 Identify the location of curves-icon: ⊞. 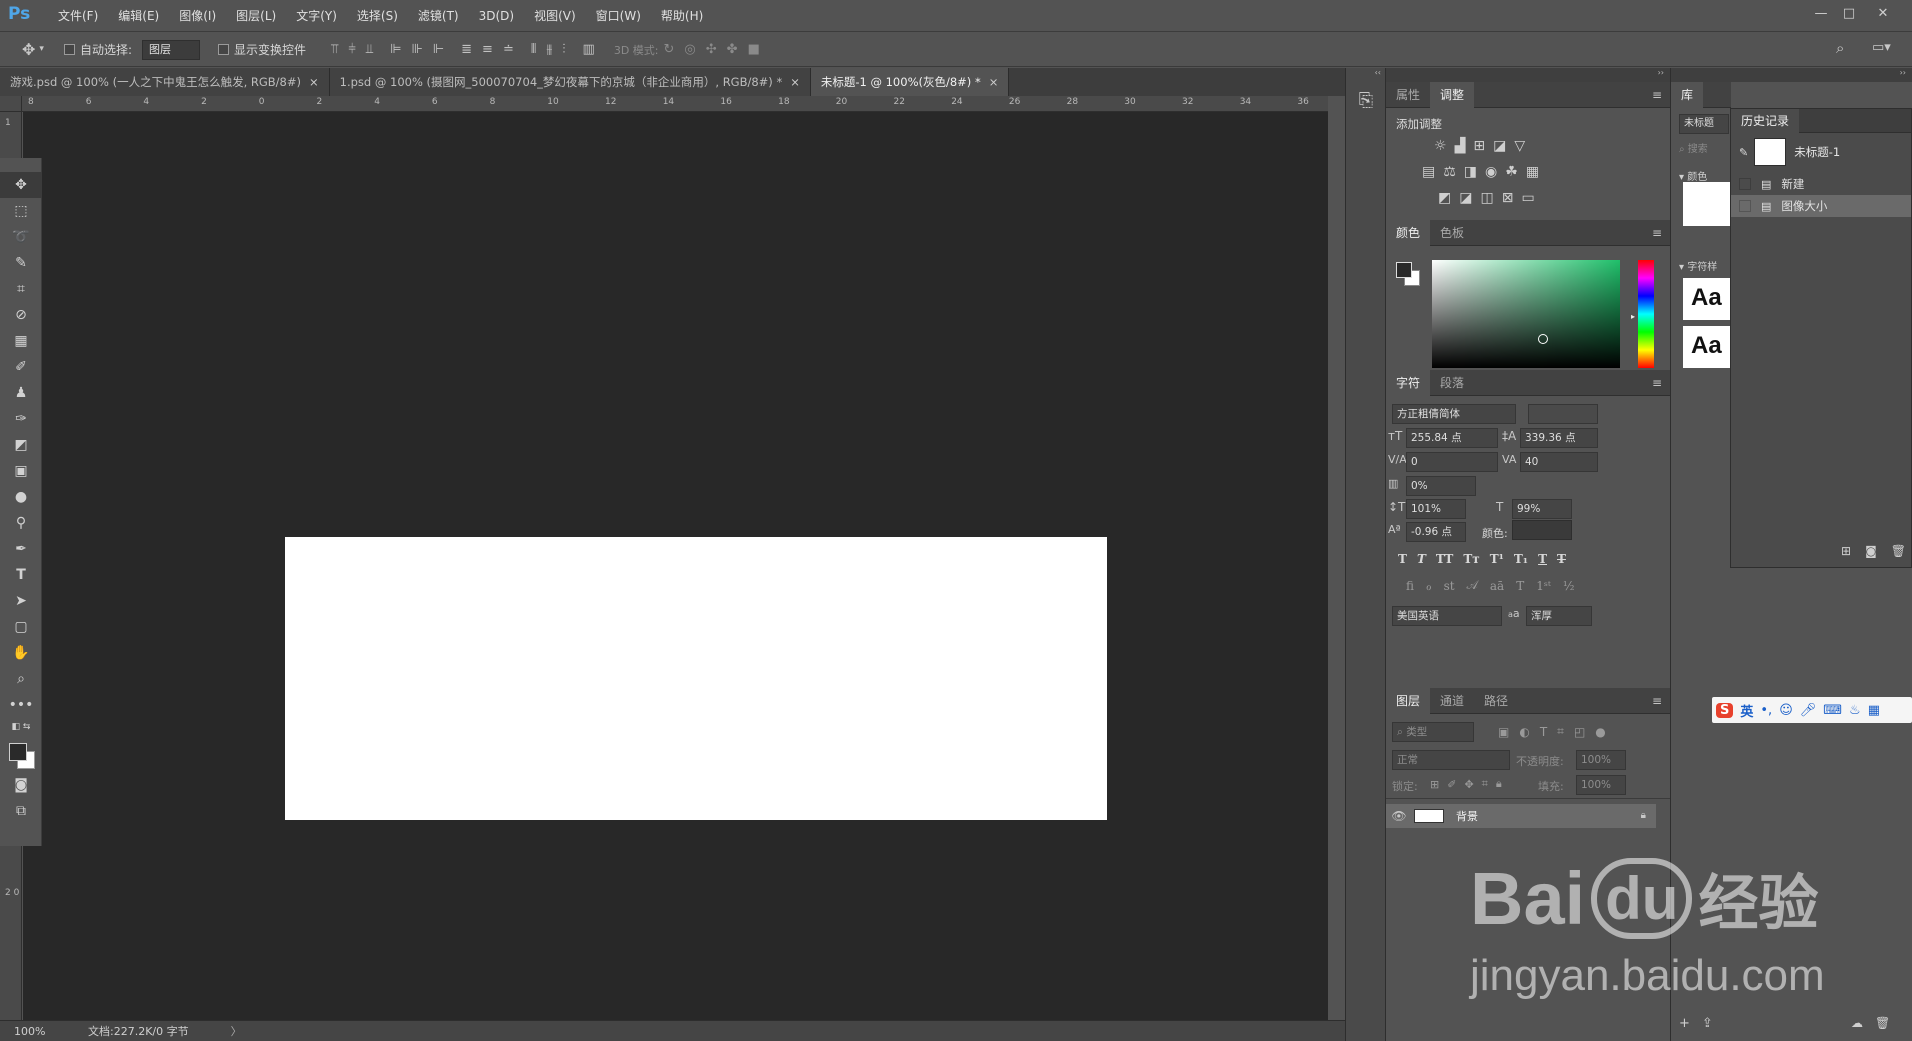
(1479, 146).